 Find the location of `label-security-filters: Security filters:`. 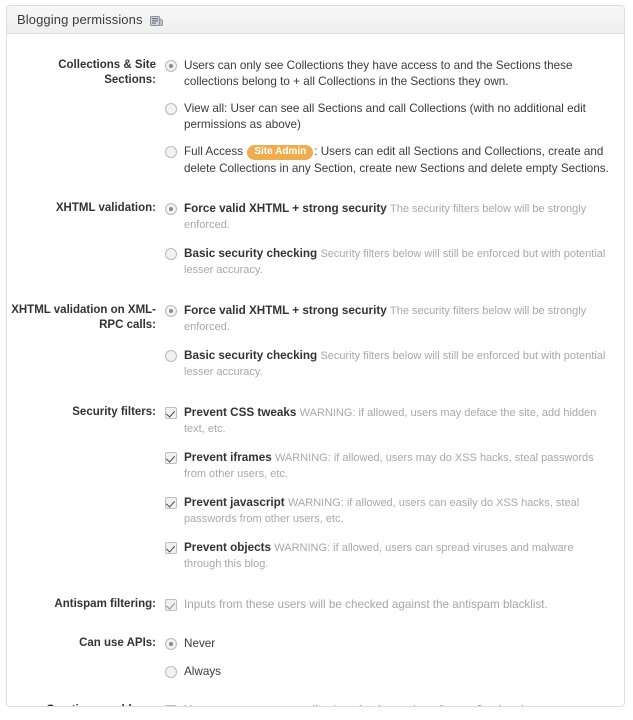

label-security-filters: Security filters: is located at coordinates (114, 411).